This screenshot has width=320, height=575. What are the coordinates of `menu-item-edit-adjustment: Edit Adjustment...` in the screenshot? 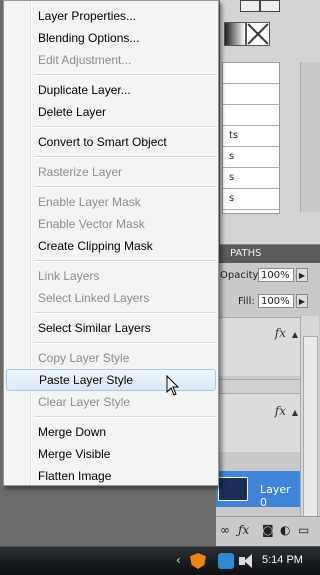 It's located at (85, 60).